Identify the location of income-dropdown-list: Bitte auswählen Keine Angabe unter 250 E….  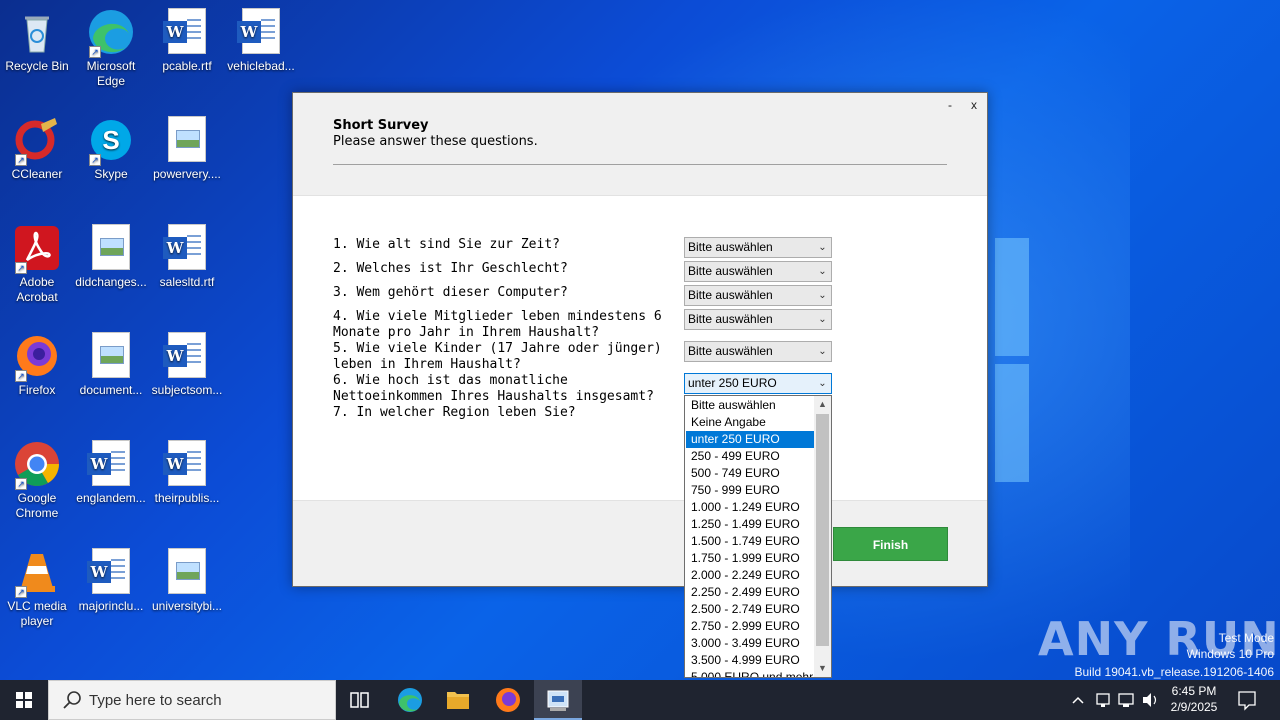
(758, 536).